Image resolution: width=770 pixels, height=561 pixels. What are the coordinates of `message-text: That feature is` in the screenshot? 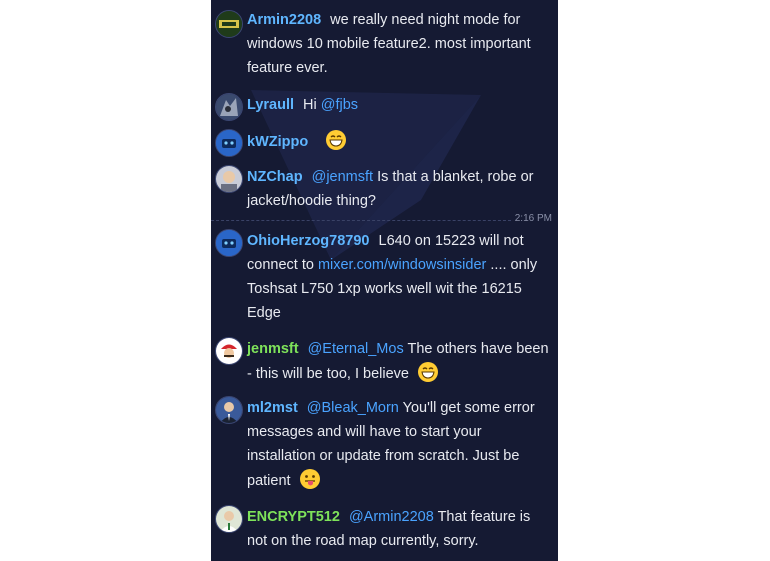 It's located at (484, 517).